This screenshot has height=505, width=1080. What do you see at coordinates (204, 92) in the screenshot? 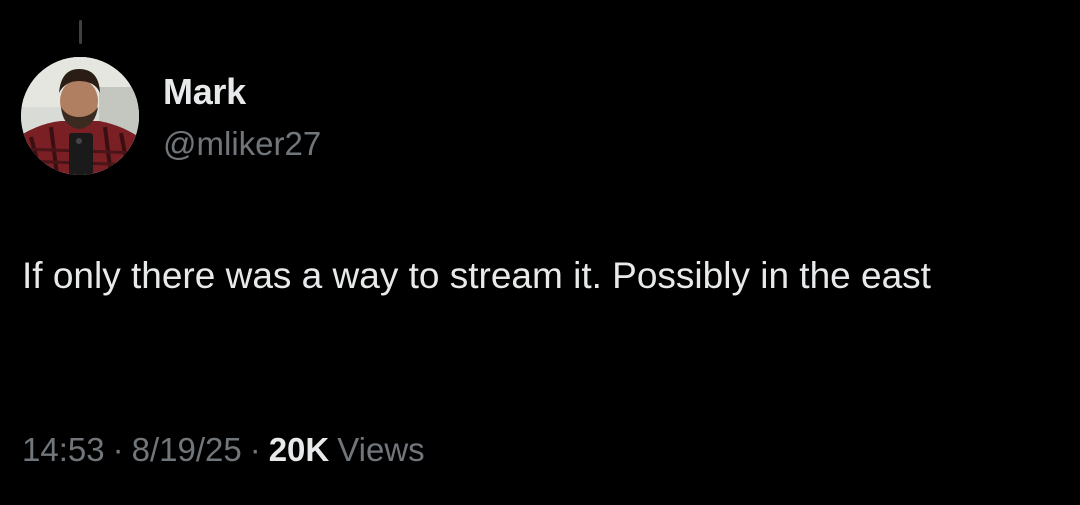
I see `author-display-name: Mark` at bounding box center [204, 92].